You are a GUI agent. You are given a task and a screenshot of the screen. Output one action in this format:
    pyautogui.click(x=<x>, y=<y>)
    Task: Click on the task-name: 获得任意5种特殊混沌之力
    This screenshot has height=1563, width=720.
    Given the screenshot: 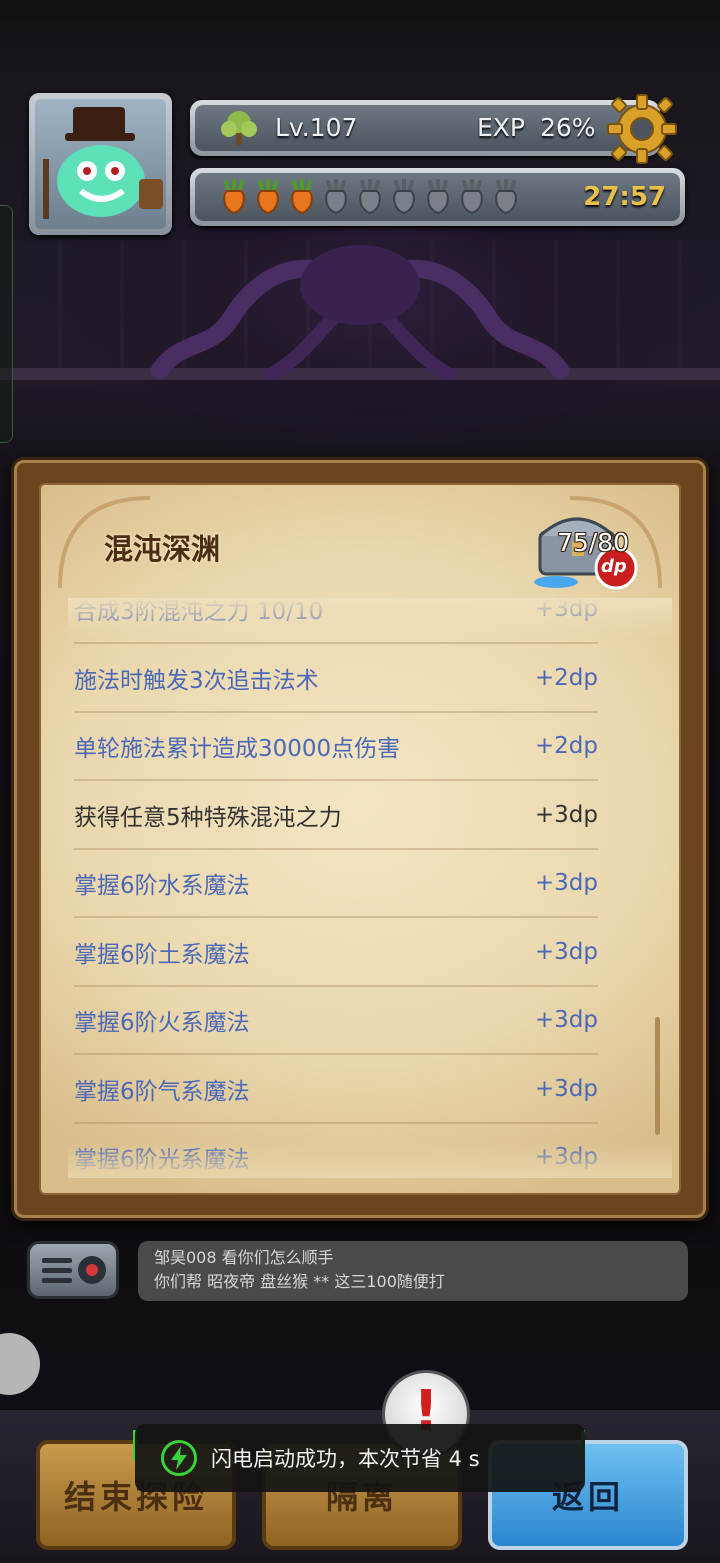 What is the action you would take?
    pyautogui.click(x=208, y=817)
    